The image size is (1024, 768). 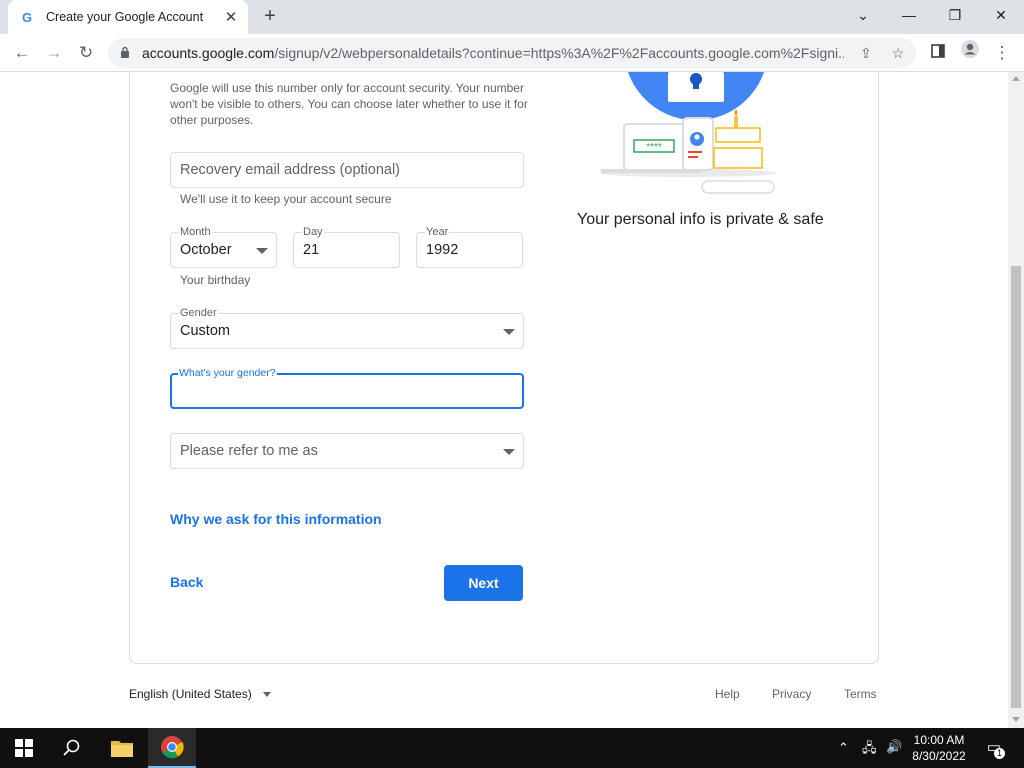 What do you see at coordinates (86, 53) in the screenshot?
I see `reload-icon: ↻` at bounding box center [86, 53].